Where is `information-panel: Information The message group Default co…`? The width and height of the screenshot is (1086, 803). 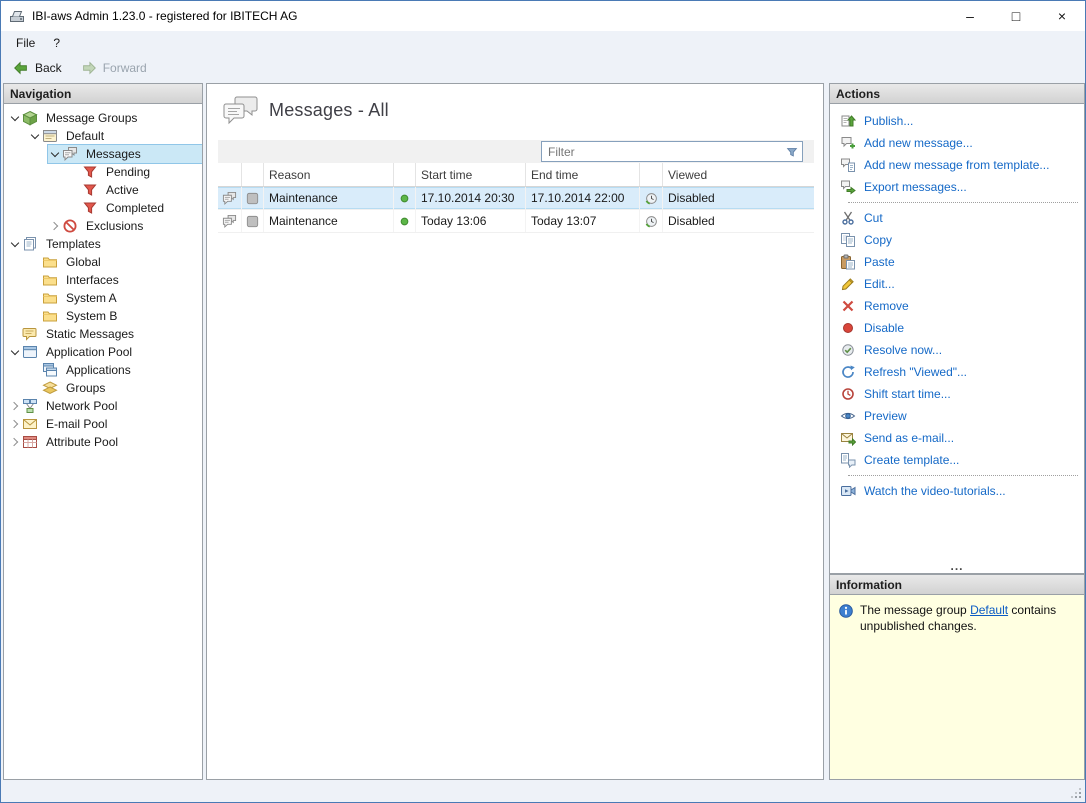
information-panel: Information The message group Default co… is located at coordinates (957, 677).